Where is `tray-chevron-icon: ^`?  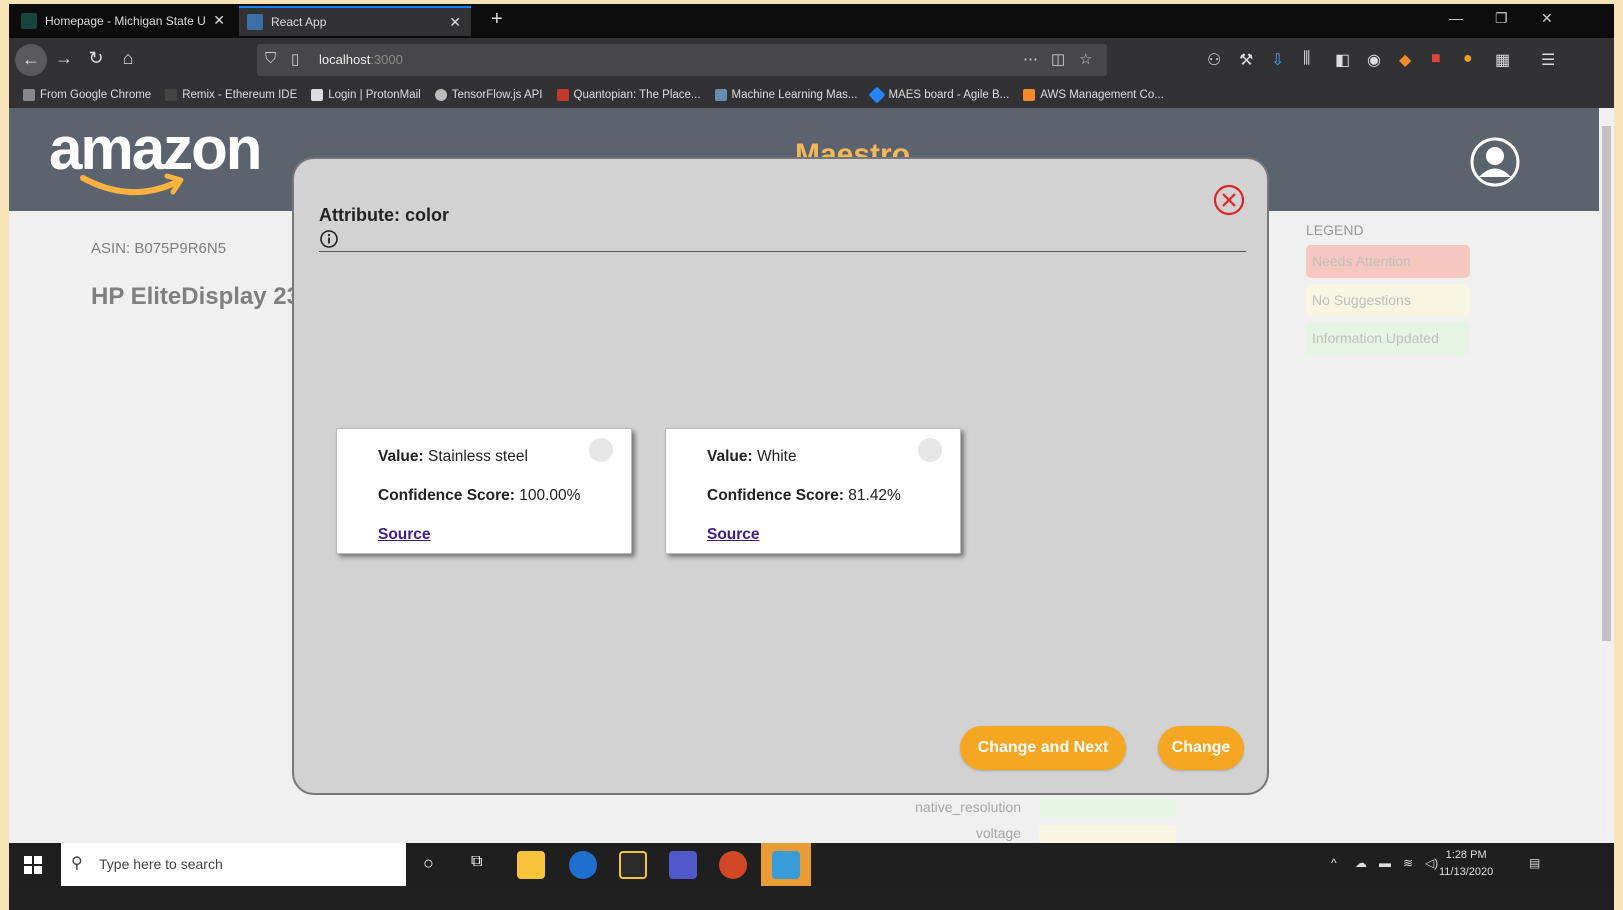 tray-chevron-icon: ^ is located at coordinates (1334, 863).